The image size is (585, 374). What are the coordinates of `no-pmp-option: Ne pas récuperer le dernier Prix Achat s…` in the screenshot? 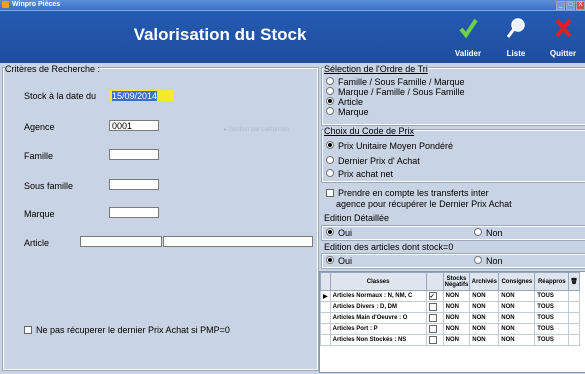 It's located at (127, 330).